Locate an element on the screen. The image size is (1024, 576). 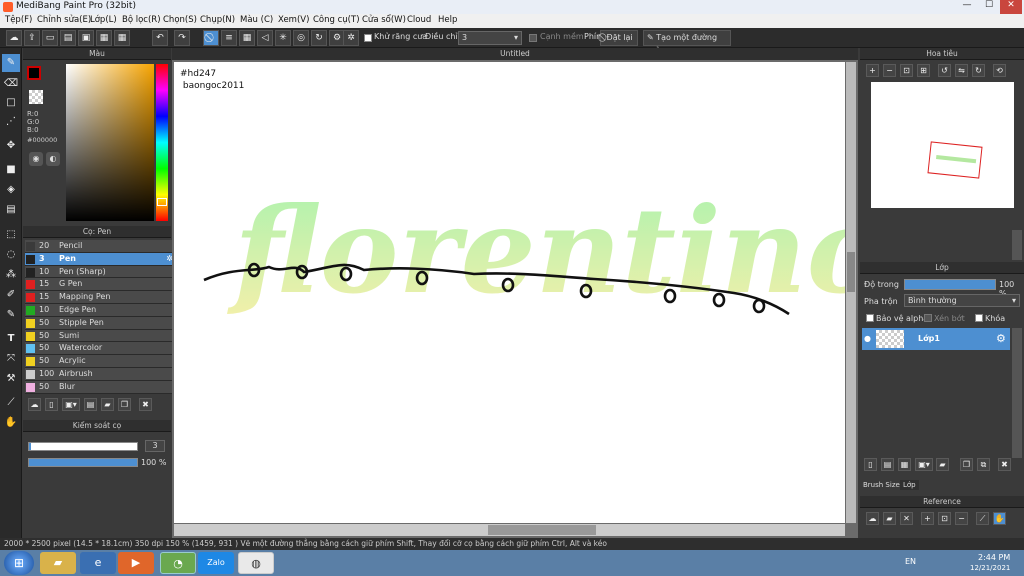
gradient-tool-icon: ▤ is located at coordinates (11, 210).